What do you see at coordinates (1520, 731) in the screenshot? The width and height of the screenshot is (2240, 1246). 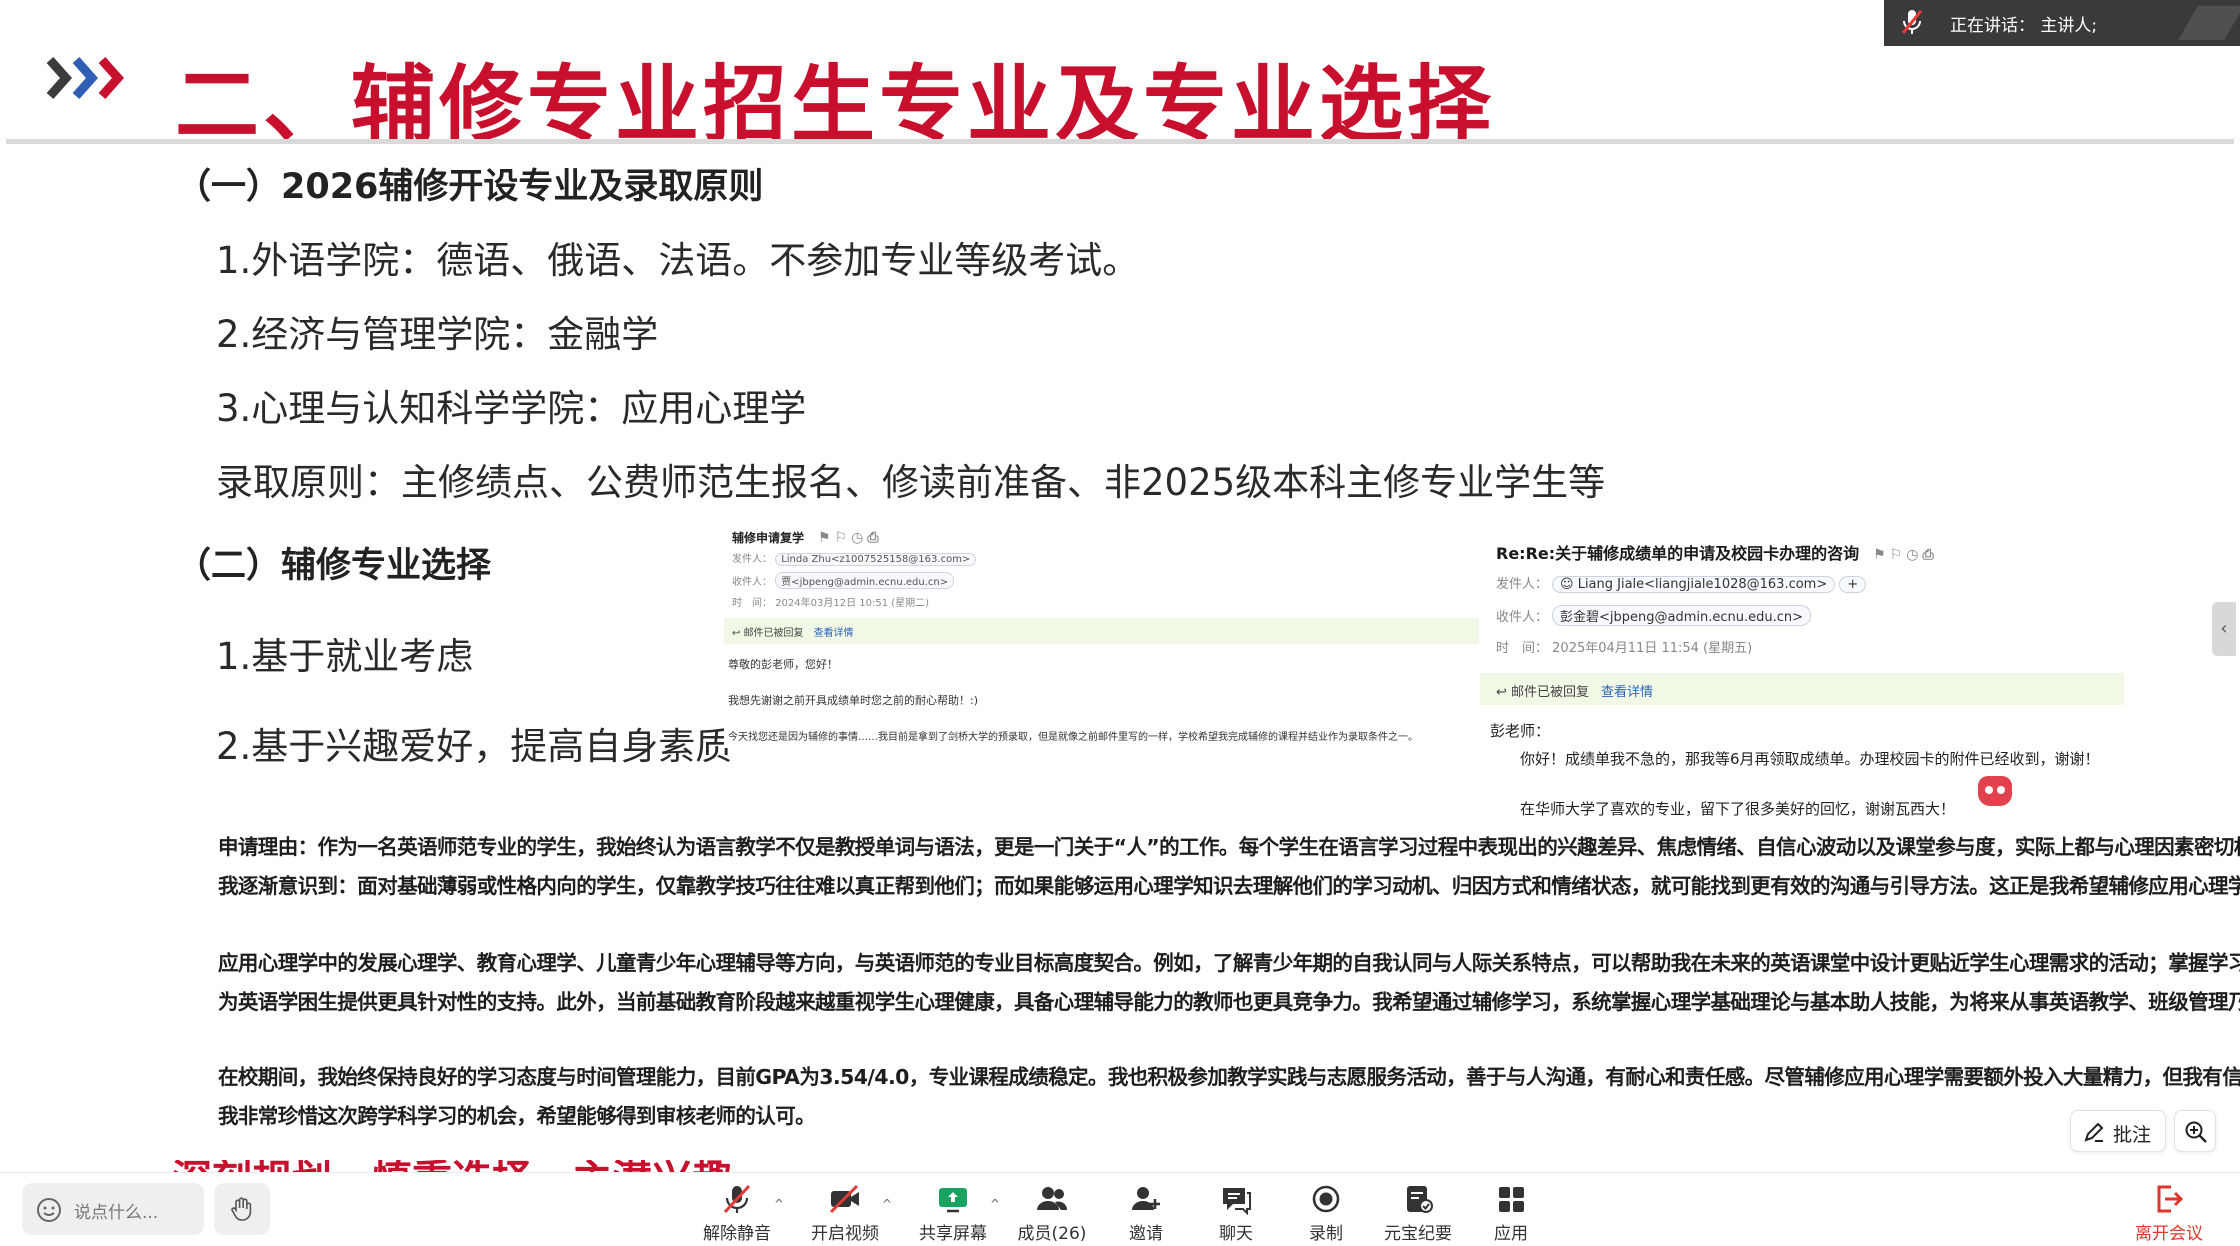 I see `email-salutation: 彭老师：` at bounding box center [1520, 731].